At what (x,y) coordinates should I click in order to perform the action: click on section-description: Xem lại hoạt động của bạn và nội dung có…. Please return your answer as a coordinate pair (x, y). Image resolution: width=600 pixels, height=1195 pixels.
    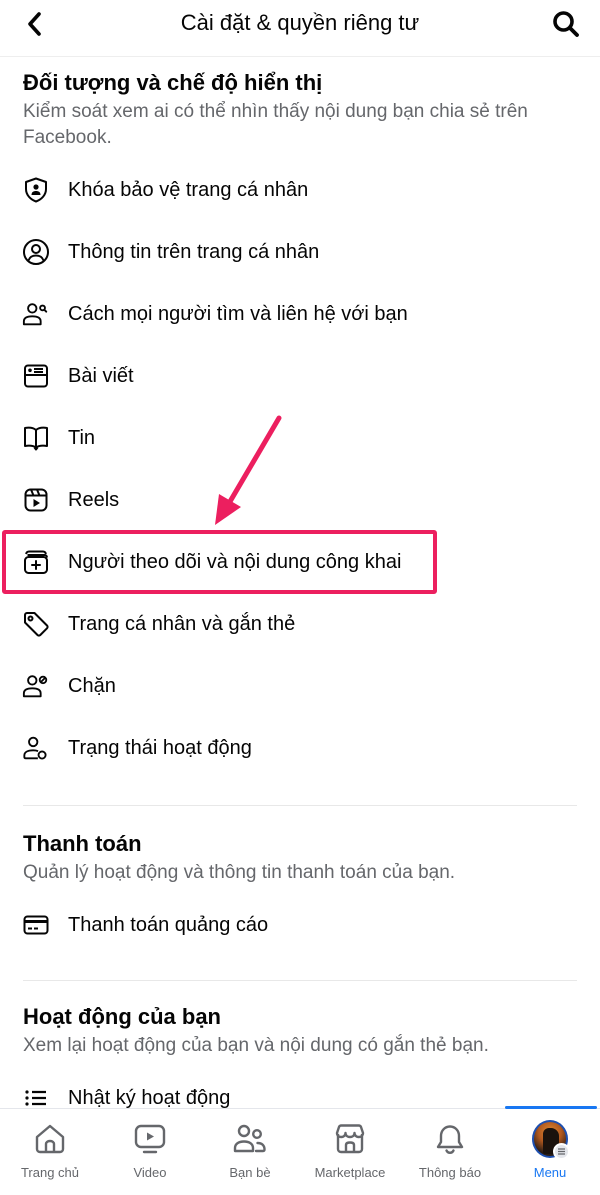
    Looking at the image, I should click on (256, 1045).